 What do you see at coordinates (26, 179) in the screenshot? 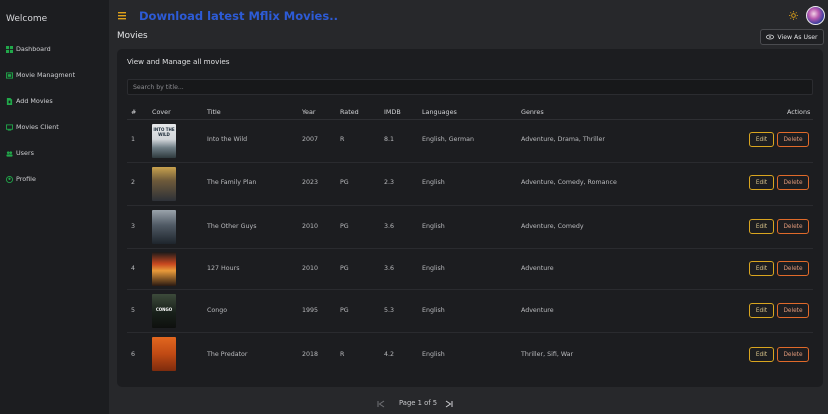
I see `sidebar-item-label: Profile` at bounding box center [26, 179].